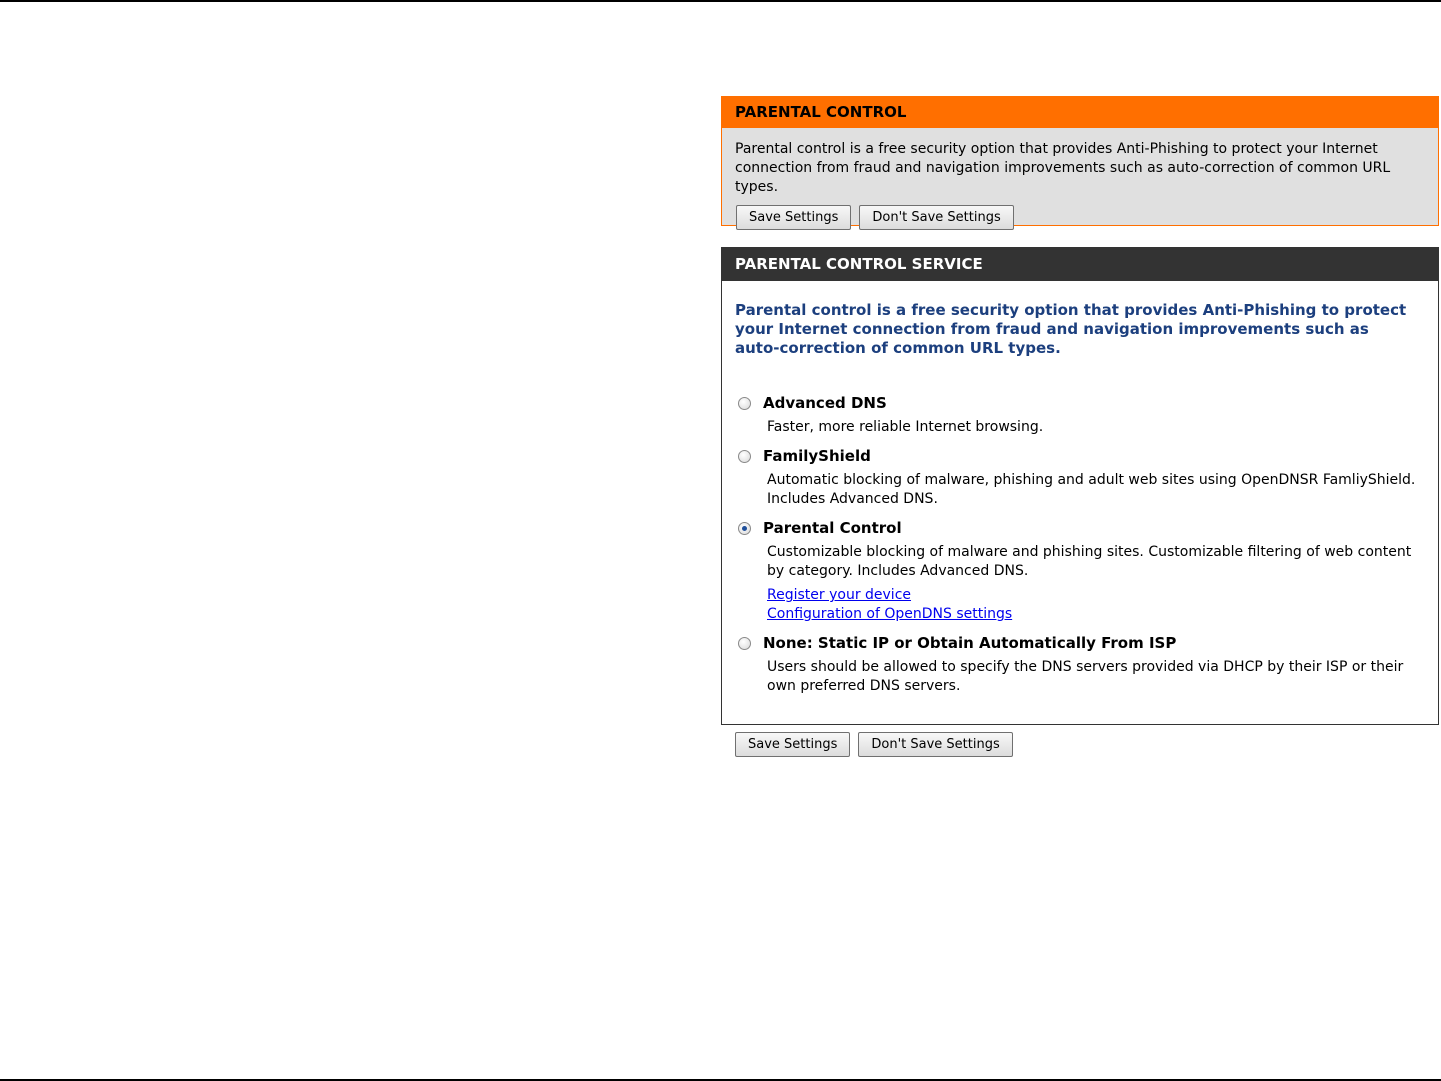 The image size is (1441, 1081). What do you see at coordinates (1102, 595) in the screenshot?
I see `register-device-link: Register your device` at bounding box center [1102, 595].